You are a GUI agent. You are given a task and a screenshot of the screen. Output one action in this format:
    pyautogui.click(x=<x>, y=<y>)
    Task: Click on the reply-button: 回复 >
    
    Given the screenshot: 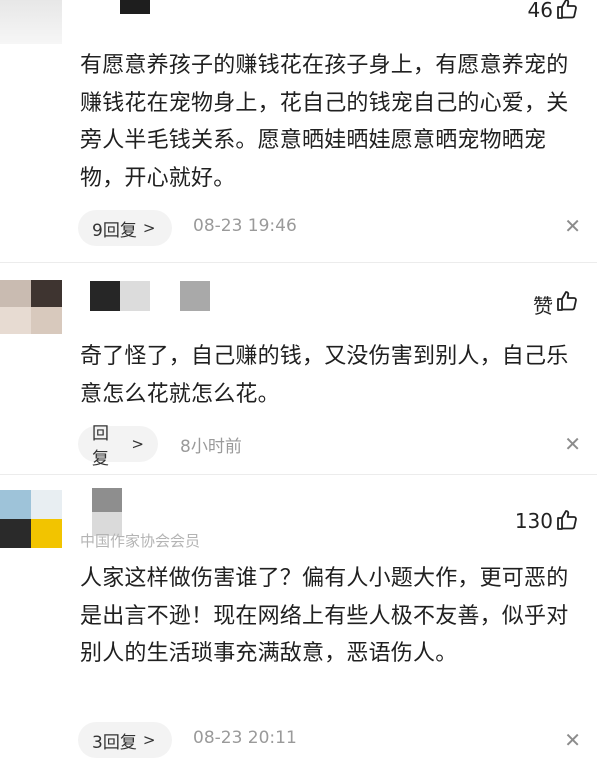 What is the action you would take?
    pyautogui.click(x=118, y=446)
    